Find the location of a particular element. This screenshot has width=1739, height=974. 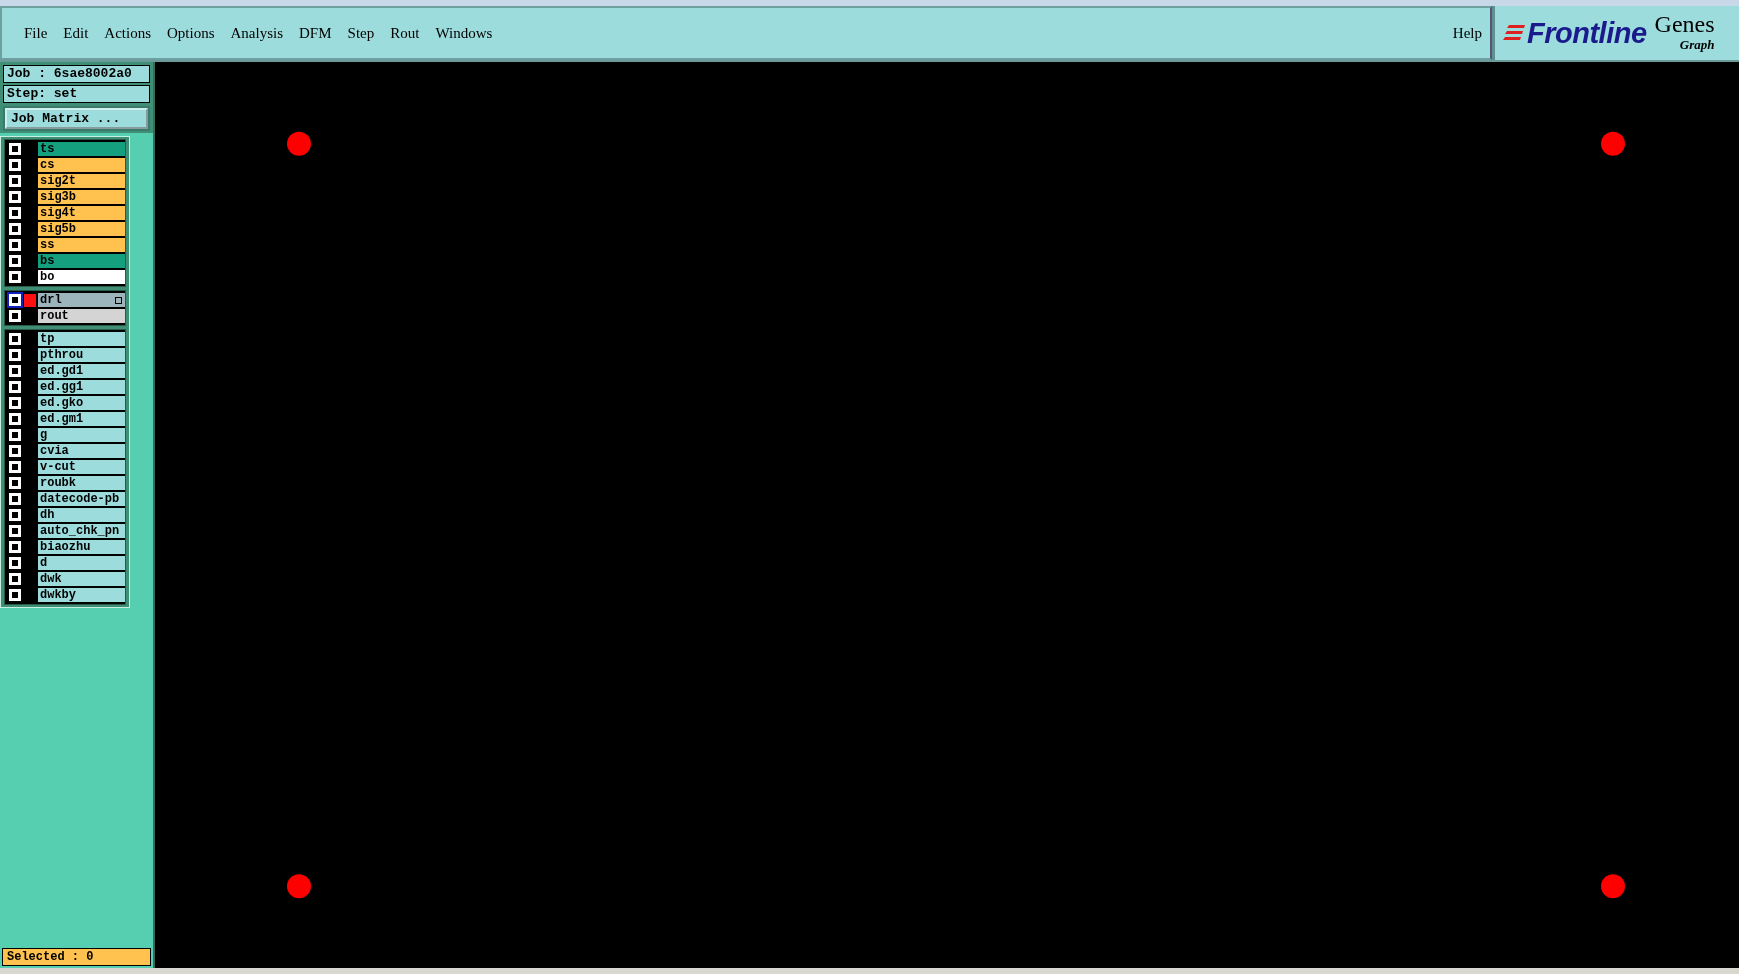

layer-name: ss is located at coordinates (81, 245).